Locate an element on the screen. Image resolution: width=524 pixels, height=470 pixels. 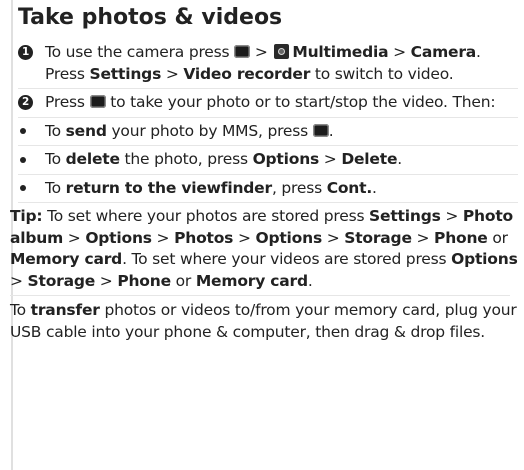
step-marker: 2 is located at coordinates (28, 103).